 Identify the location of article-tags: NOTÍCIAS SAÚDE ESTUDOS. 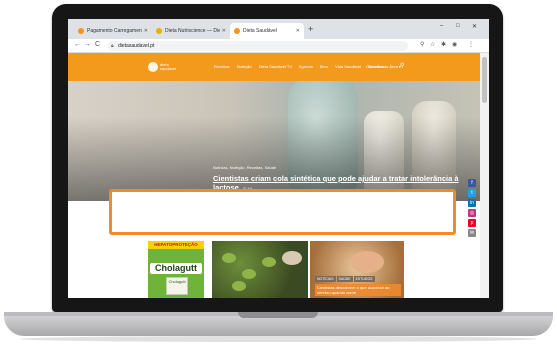
(345, 279).